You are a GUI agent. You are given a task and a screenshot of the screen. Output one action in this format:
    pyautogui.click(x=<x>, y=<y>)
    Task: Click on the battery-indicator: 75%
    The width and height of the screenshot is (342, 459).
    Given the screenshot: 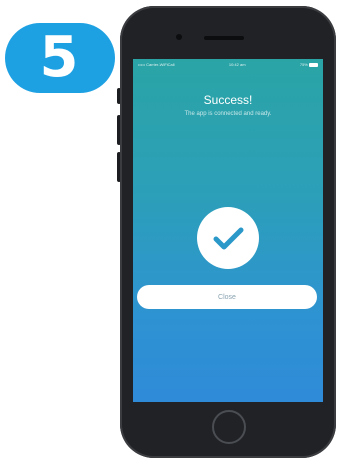 What is the action you would take?
    pyautogui.click(x=309, y=64)
    